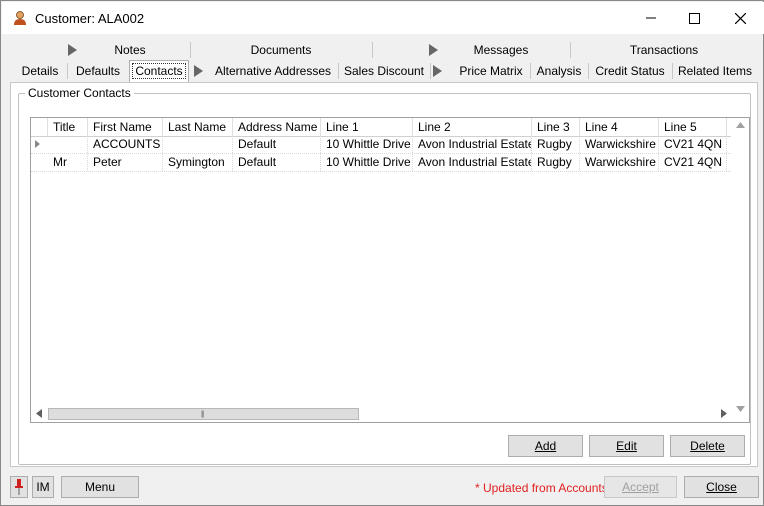  I want to click on delete-button-label: Delete, so click(707, 446).